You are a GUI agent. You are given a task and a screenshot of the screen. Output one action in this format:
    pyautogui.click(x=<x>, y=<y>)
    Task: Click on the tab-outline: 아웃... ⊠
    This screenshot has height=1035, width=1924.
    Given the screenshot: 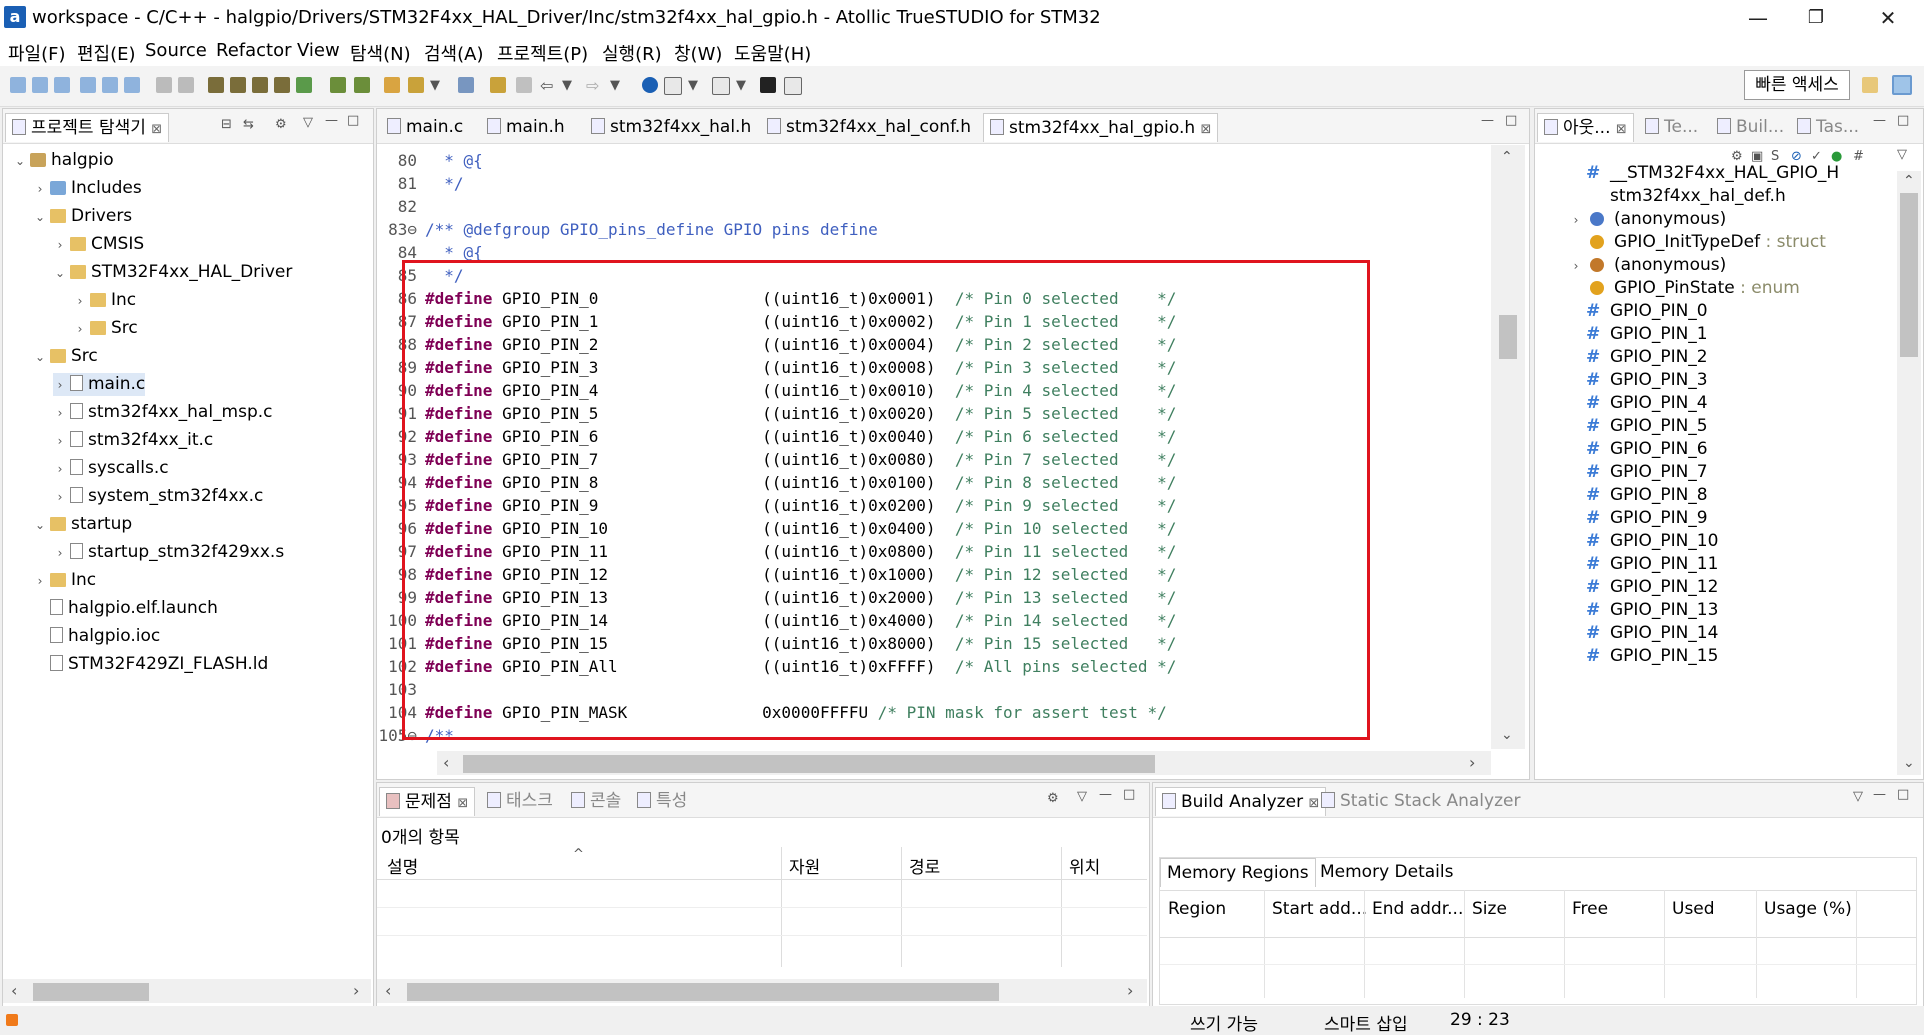 What is the action you would take?
    pyautogui.click(x=1585, y=127)
    